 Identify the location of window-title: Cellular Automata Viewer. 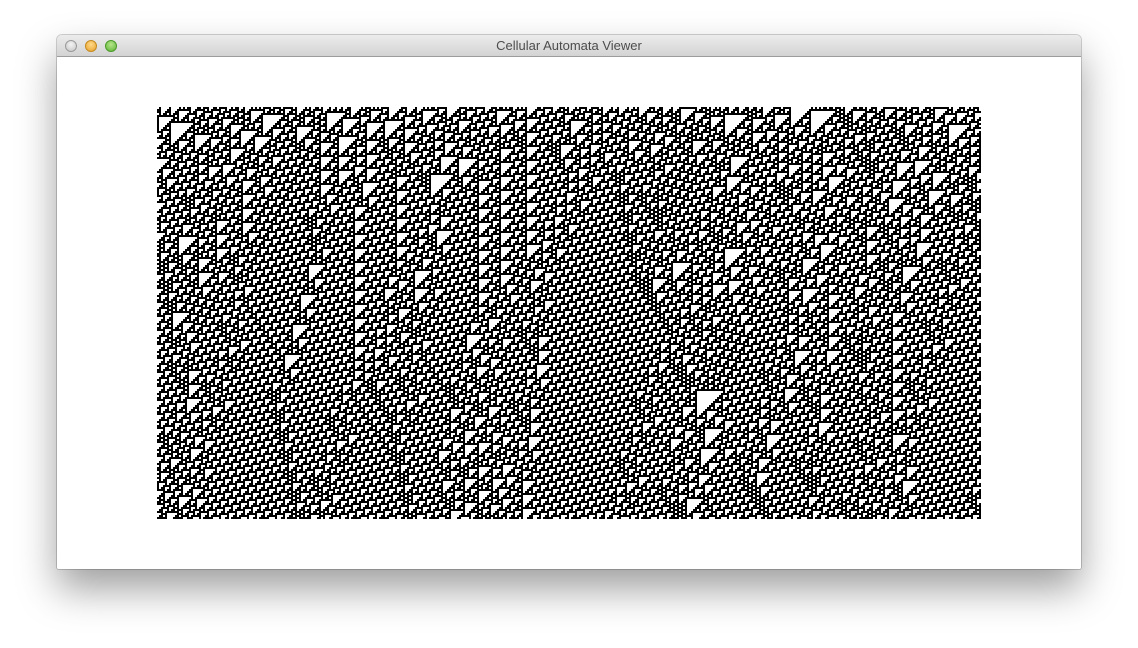
(569, 45).